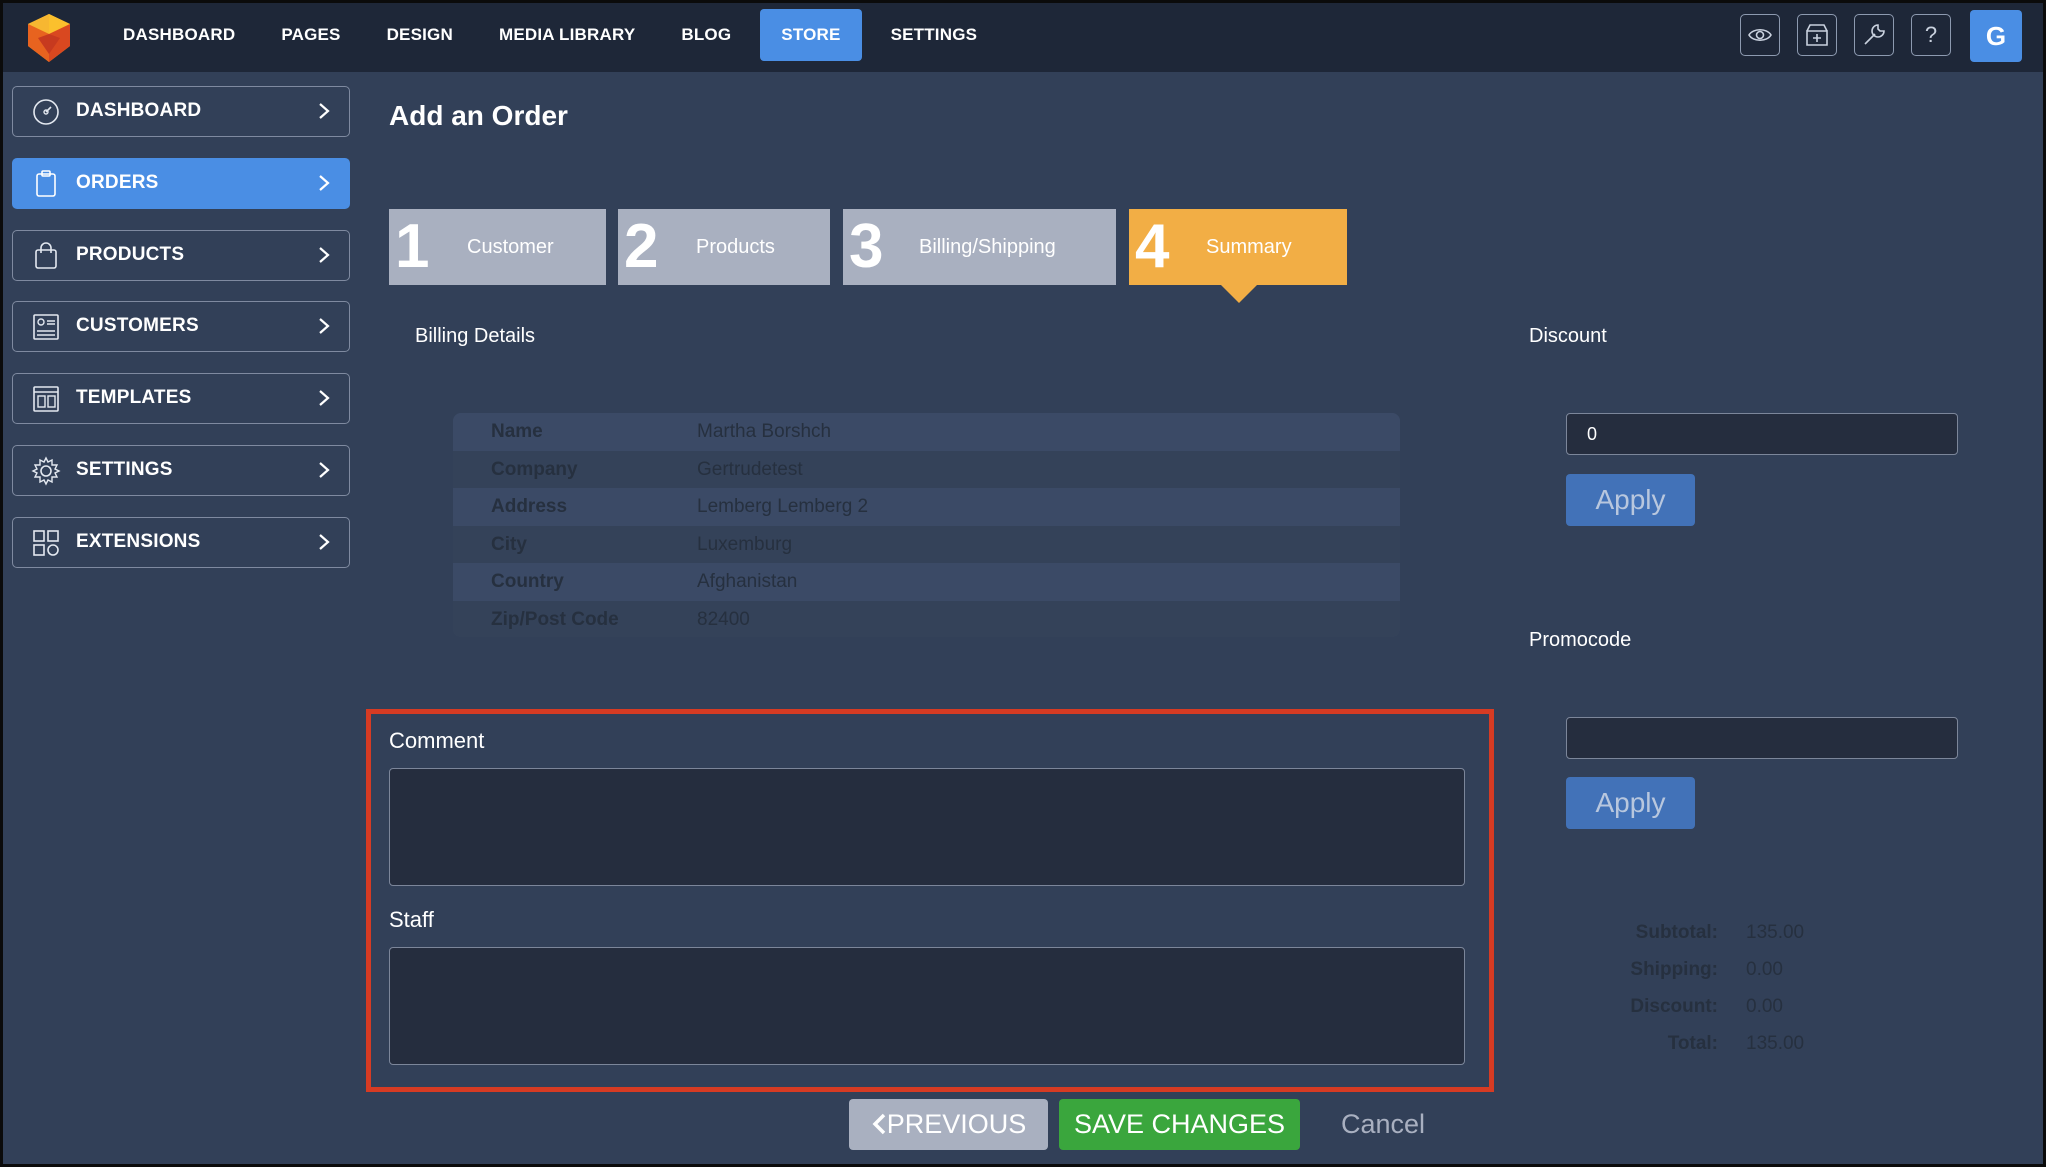 This screenshot has height=1167, width=2046. Describe the element at coordinates (420, 35) in the screenshot. I see `topnav-design: DESIGN` at that location.